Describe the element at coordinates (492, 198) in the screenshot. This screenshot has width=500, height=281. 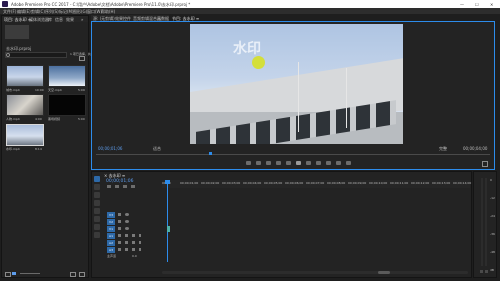
I see `meter-scale-label: -12` at that location.